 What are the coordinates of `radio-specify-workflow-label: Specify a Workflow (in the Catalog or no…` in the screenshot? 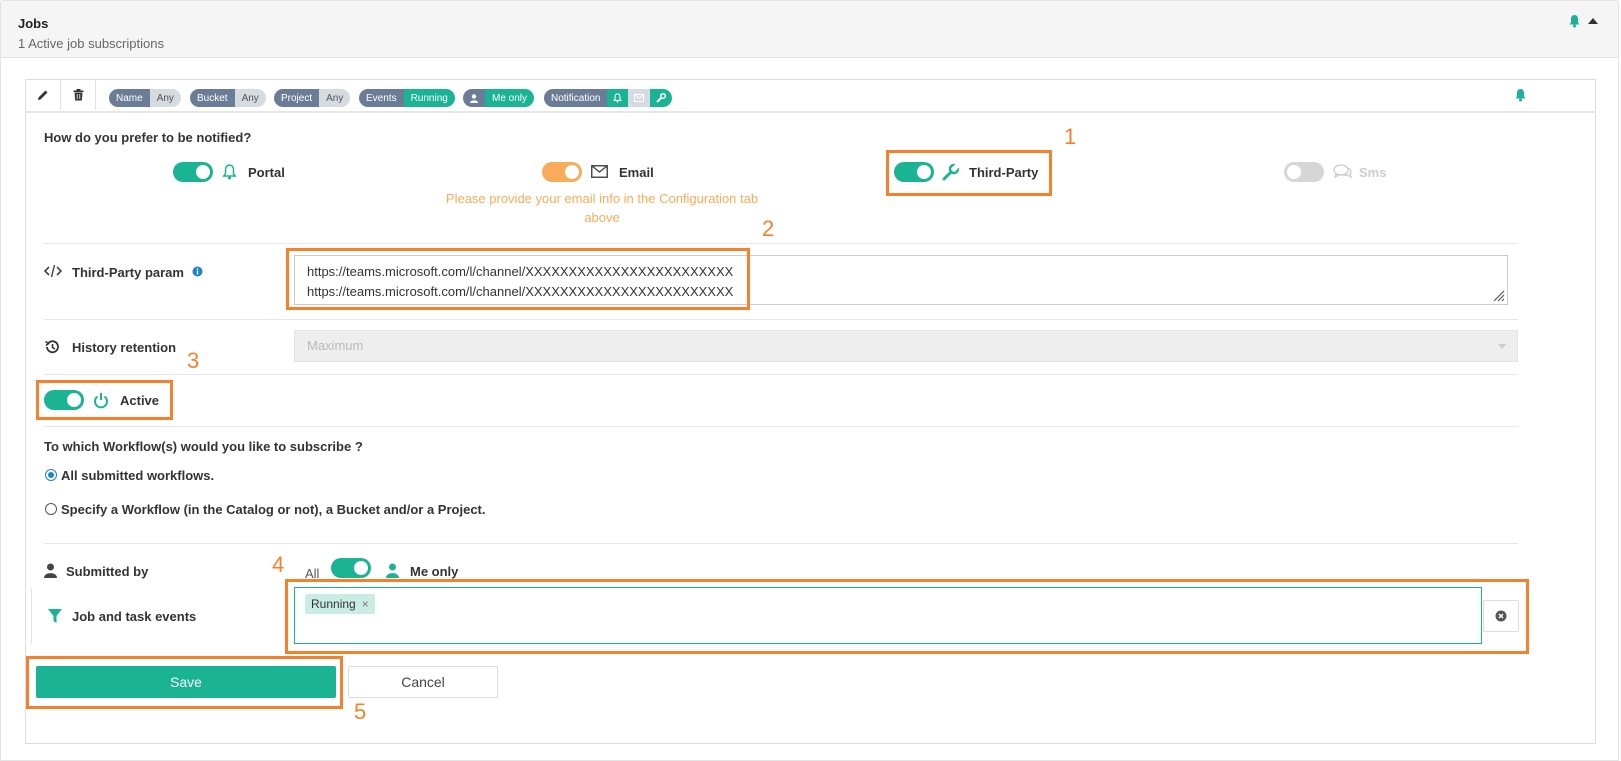 It's located at (273, 509).